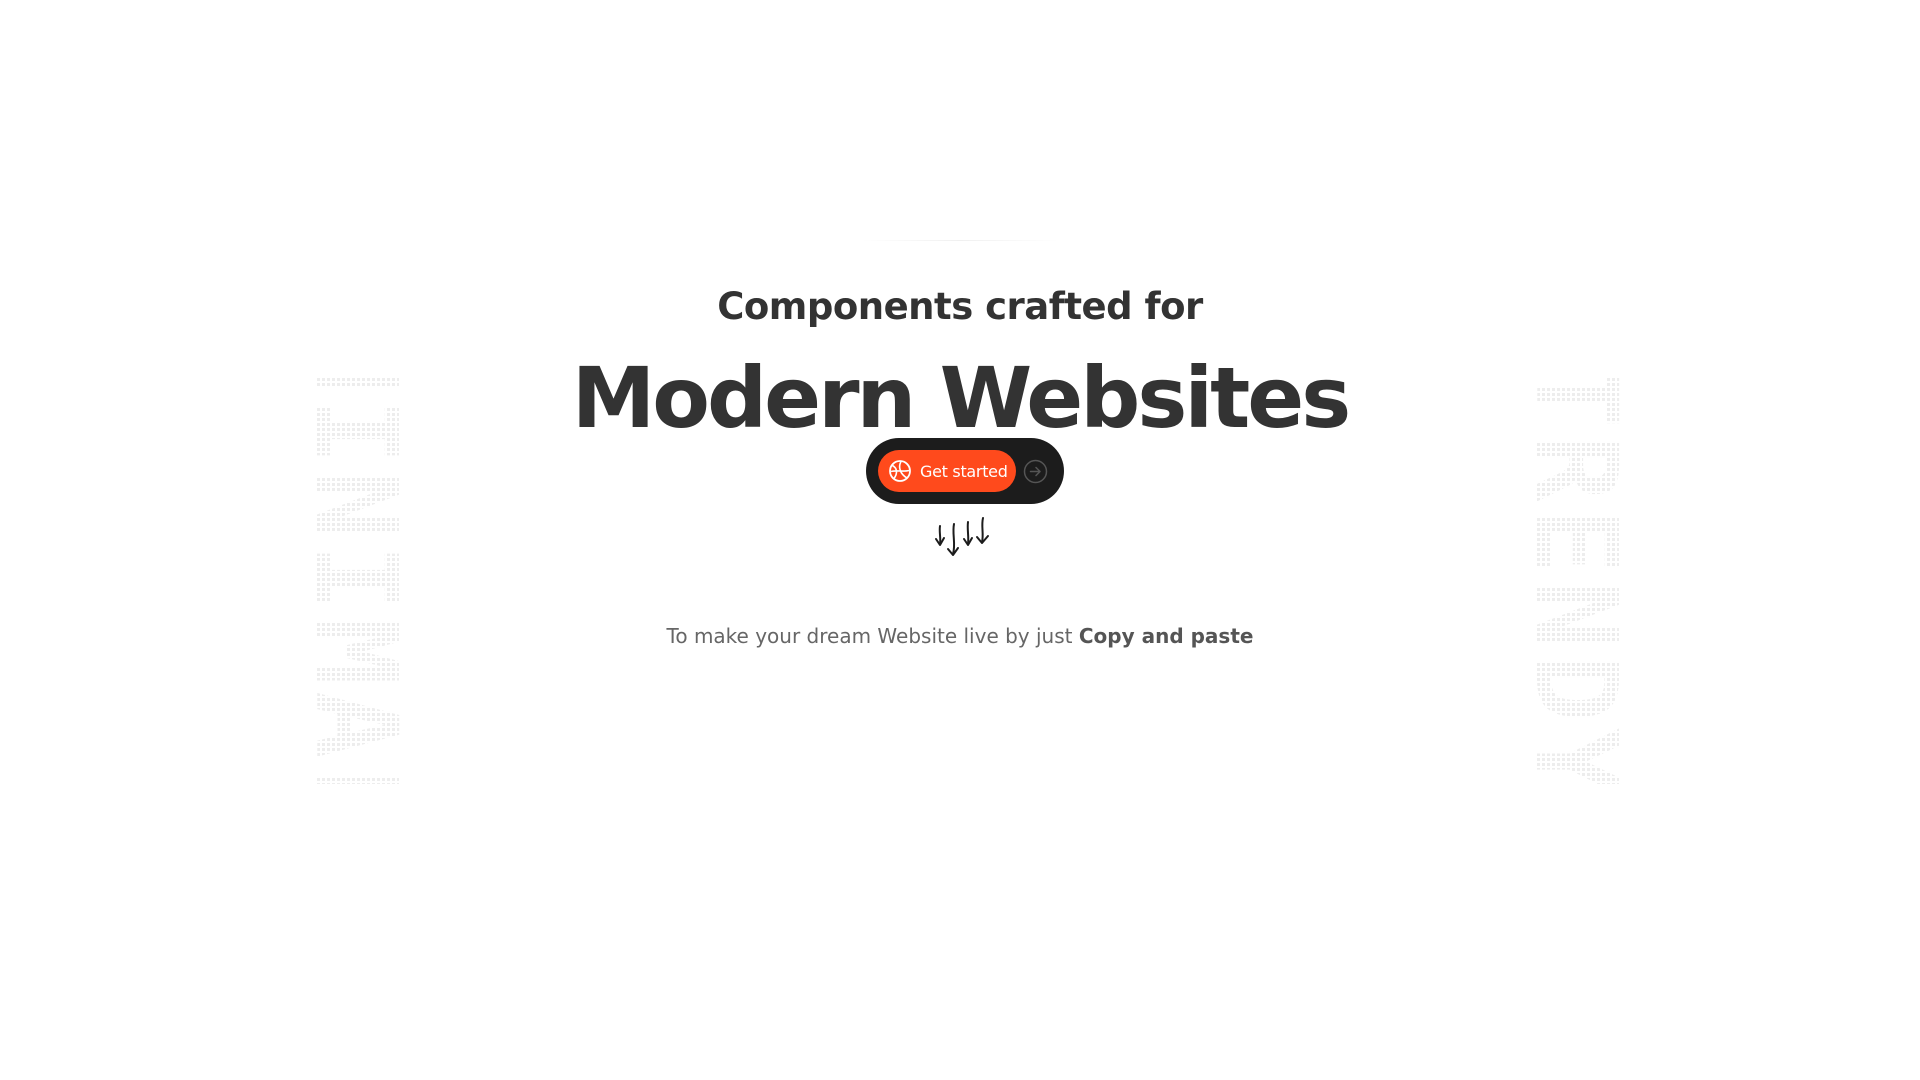 This screenshot has height=1080, width=1920. Describe the element at coordinates (961, 398) in the screenshot. I see `hero-headline: Modern Websites` at that location.